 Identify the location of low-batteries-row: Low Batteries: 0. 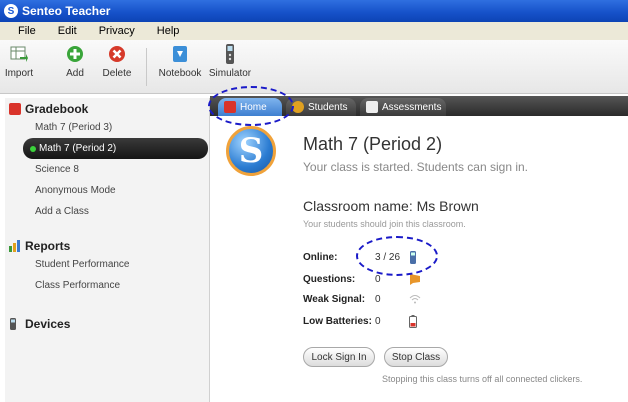
(361, 321).